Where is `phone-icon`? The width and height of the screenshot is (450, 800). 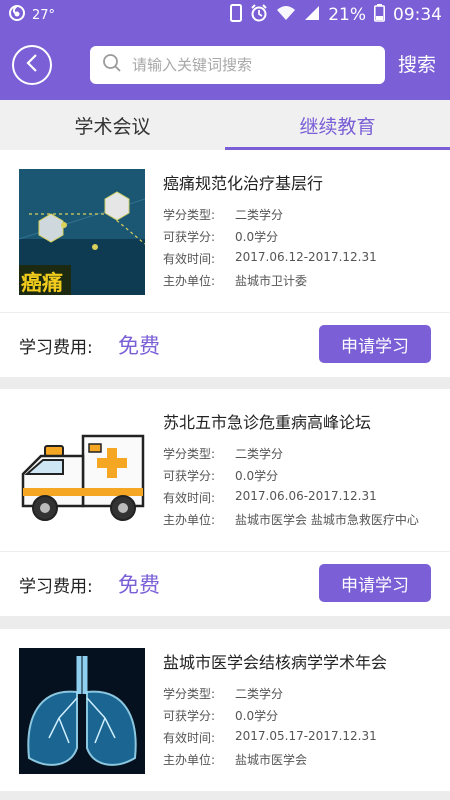
phone-icon is located at coordinates (236, 15).